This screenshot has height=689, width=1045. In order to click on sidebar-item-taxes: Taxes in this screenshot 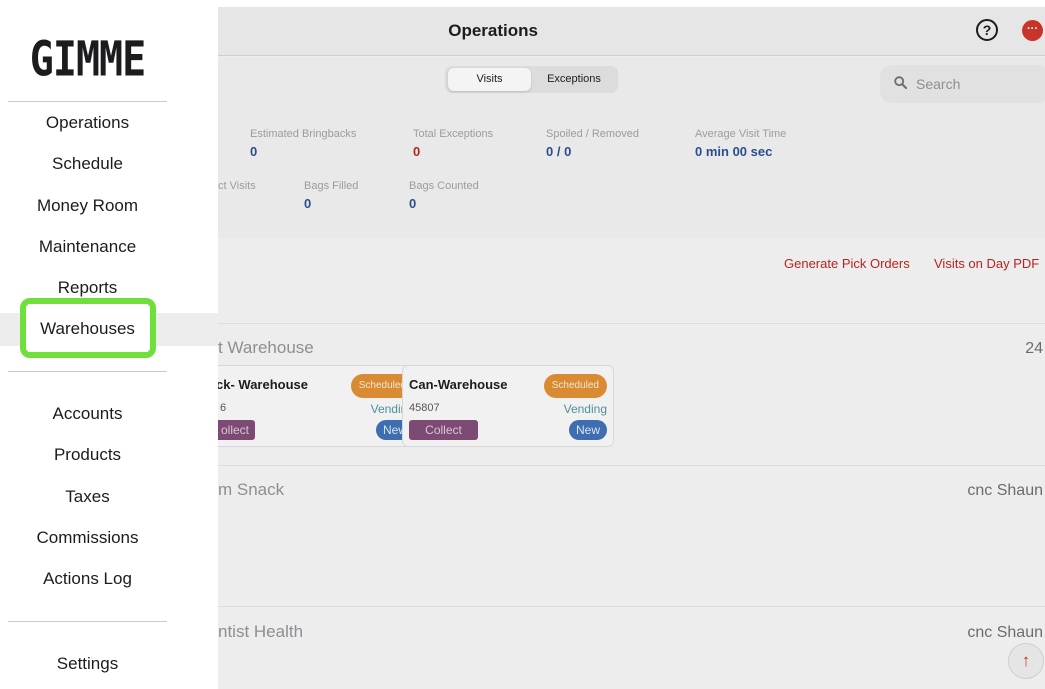, I will do `click(87, 497)`.